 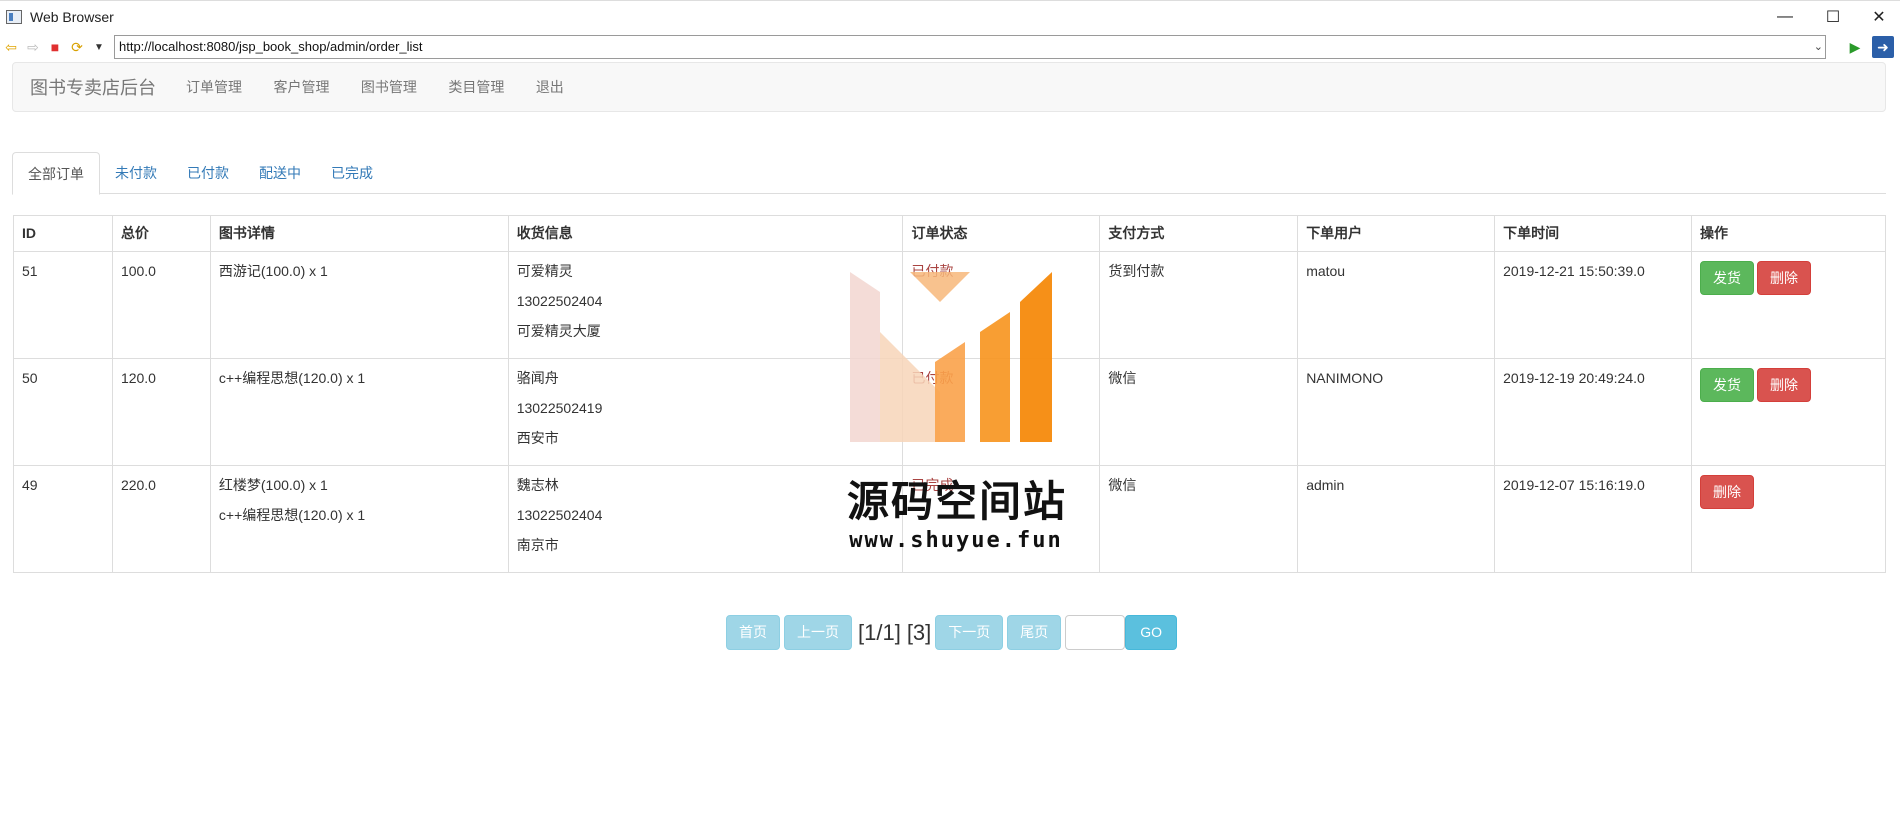 I want to click on address-dropdown-icon: ⌄, so click(x=1818, y=47).